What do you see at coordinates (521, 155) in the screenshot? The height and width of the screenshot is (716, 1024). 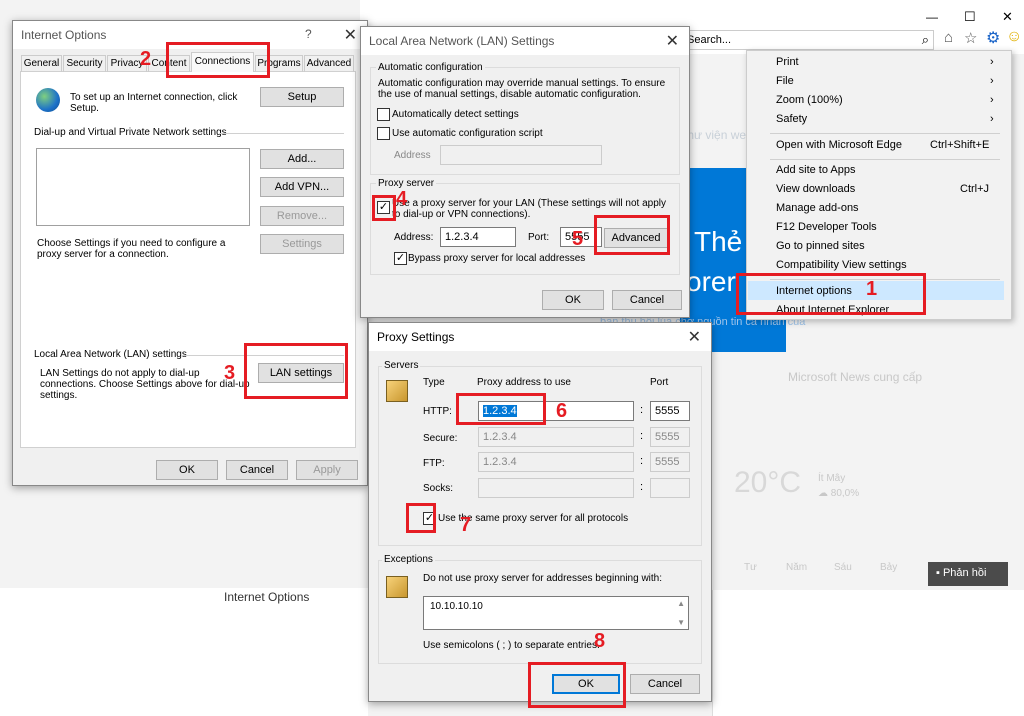 I see `script-address-input` at bounding box center [521, 155].